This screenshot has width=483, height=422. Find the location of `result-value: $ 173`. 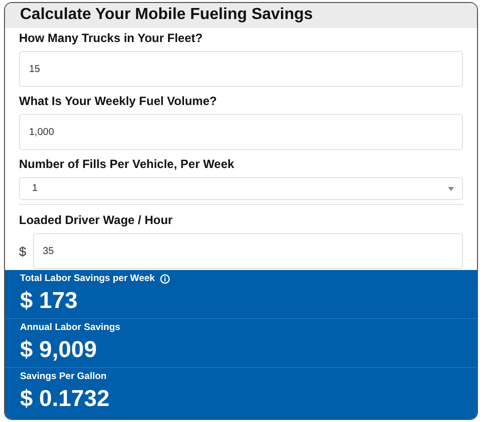

result-value: $ 173 is located at coordinates (49, 300).